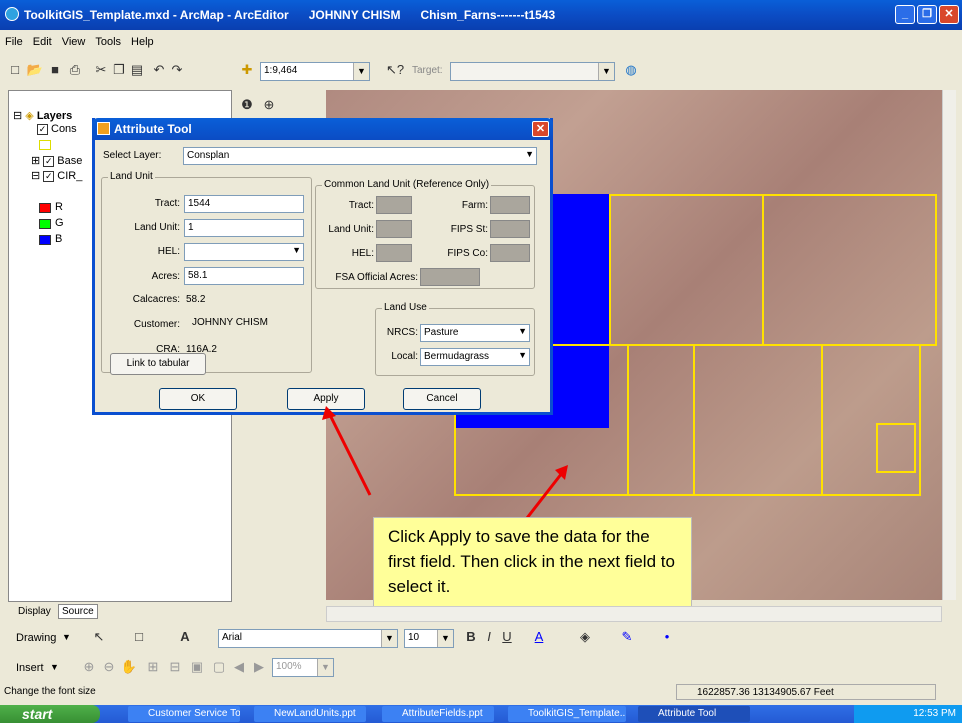 This screenshot has width=962, height=723. I want to click on pan-page-icon: ✋, so click(129, 667).